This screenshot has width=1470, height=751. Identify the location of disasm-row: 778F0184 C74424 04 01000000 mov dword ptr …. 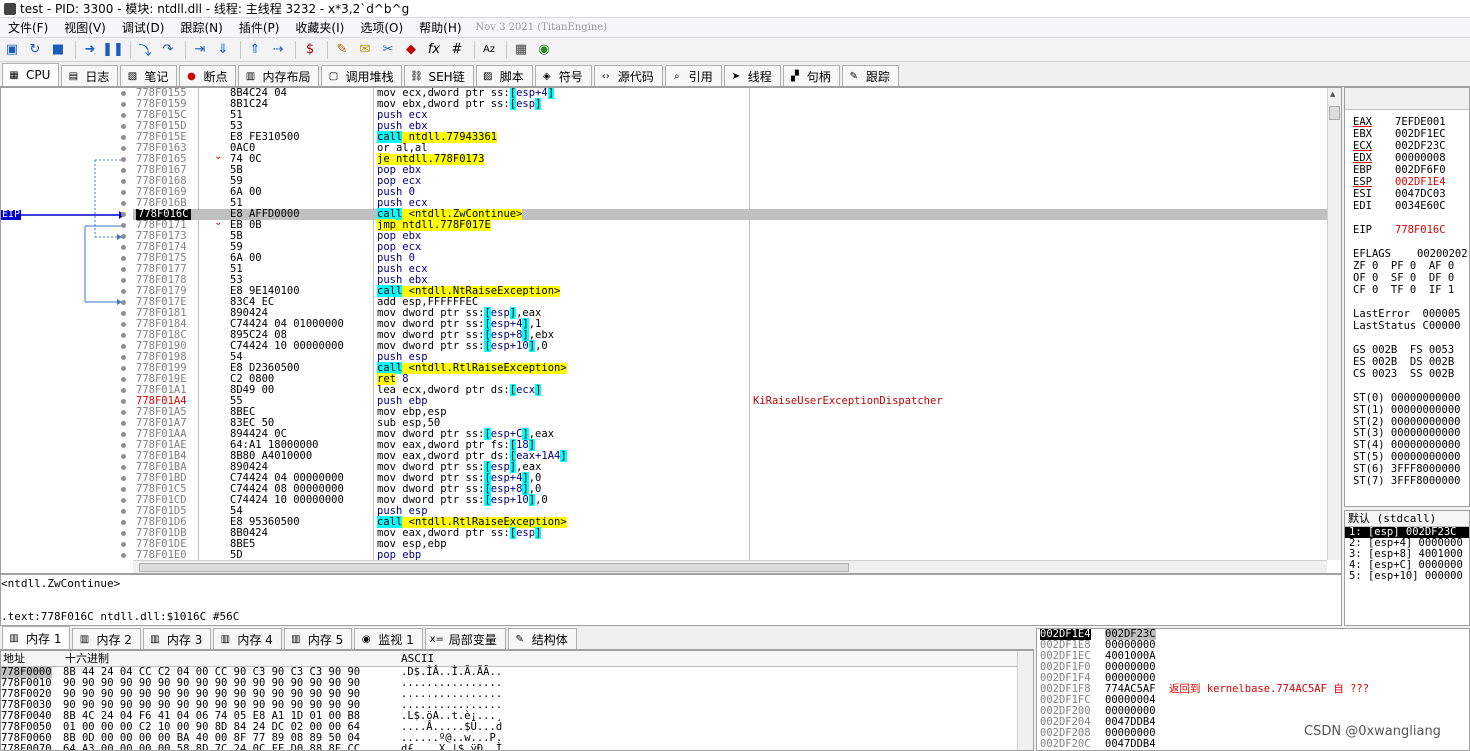
(730, 324).